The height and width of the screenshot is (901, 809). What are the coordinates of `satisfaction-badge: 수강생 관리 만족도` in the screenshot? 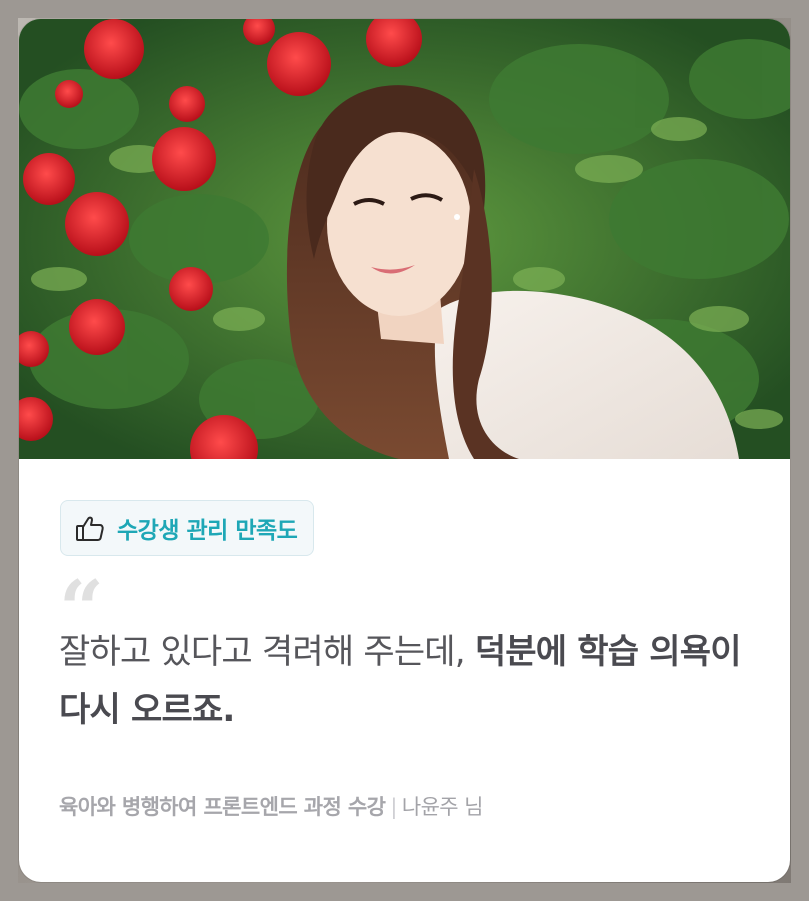 It's located at (187, 528).